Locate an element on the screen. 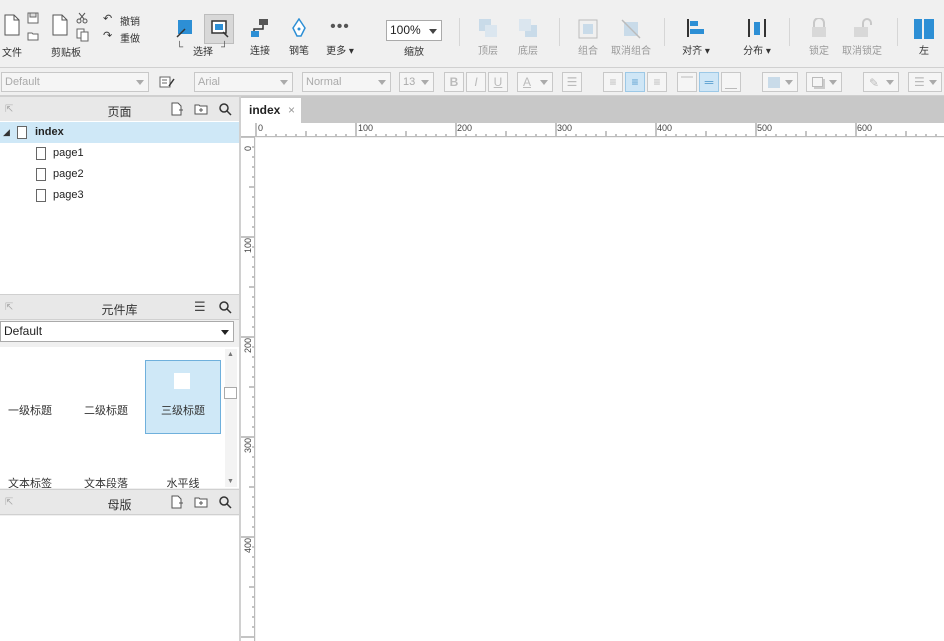 This screenshot has height=641, width=944. send-to-back-button: 底层 is located at coordinates (528, 39).